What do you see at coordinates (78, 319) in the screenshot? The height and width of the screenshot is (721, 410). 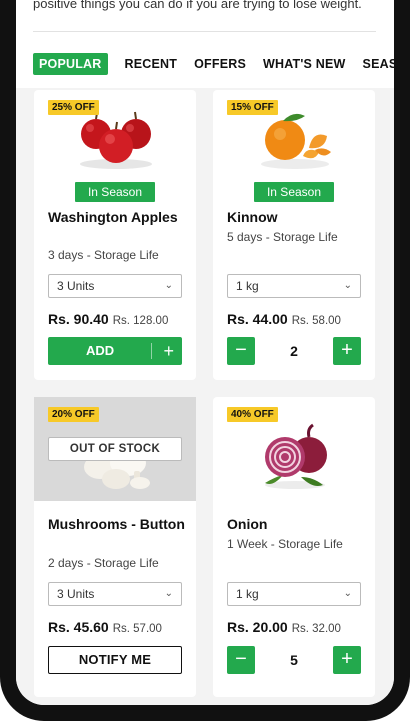 I see `sale-price: Rs. 90.40` at bounding box center [78, 319].